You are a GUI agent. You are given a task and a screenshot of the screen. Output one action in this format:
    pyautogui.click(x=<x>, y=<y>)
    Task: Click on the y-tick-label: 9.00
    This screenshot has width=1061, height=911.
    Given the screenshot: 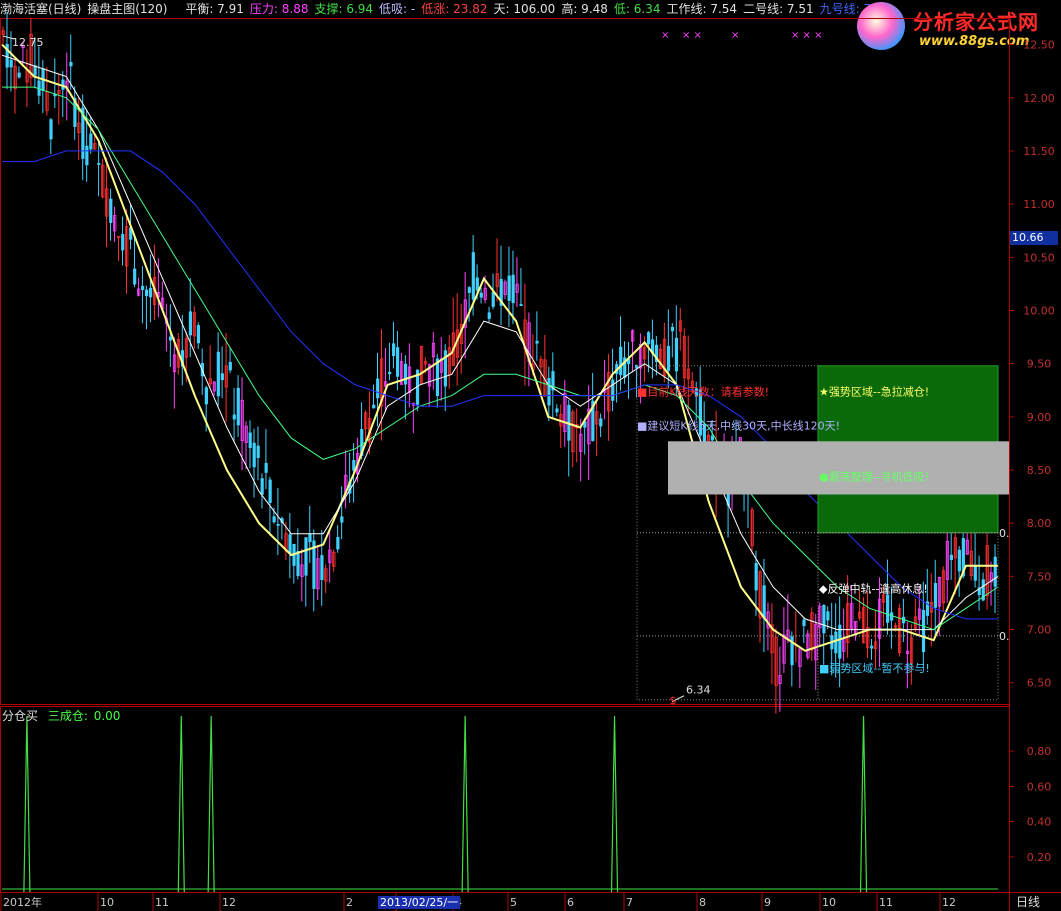 What is the action you would take?
    pyautogui.click(x=1039, y=417)
    